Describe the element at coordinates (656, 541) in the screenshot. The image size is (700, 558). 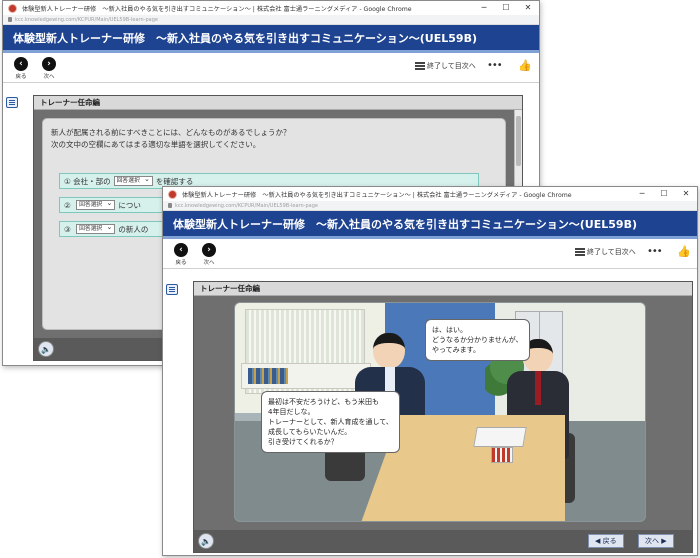
I see `footer-next-button: 次へ ▶` at that location.